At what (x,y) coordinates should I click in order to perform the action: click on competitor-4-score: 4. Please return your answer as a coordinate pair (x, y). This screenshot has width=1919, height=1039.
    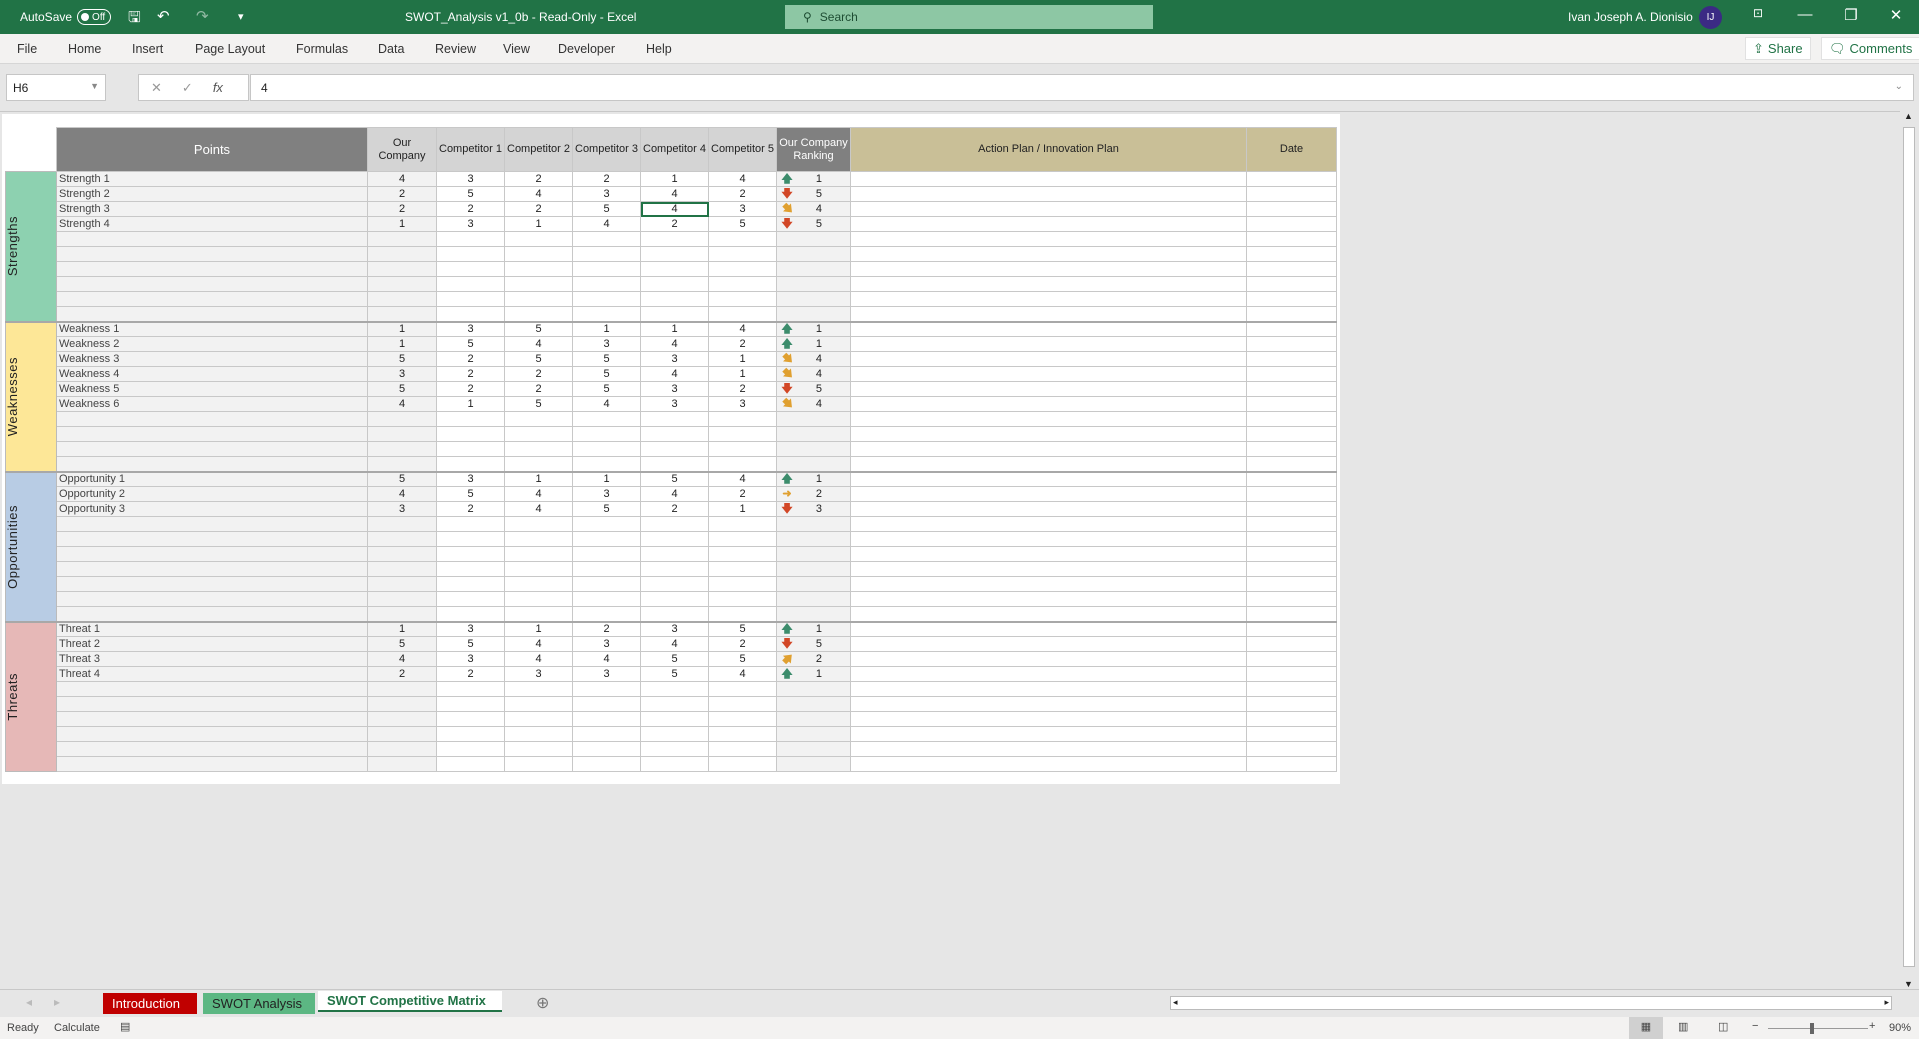
    Looking at the image, I should click on (674, 374).